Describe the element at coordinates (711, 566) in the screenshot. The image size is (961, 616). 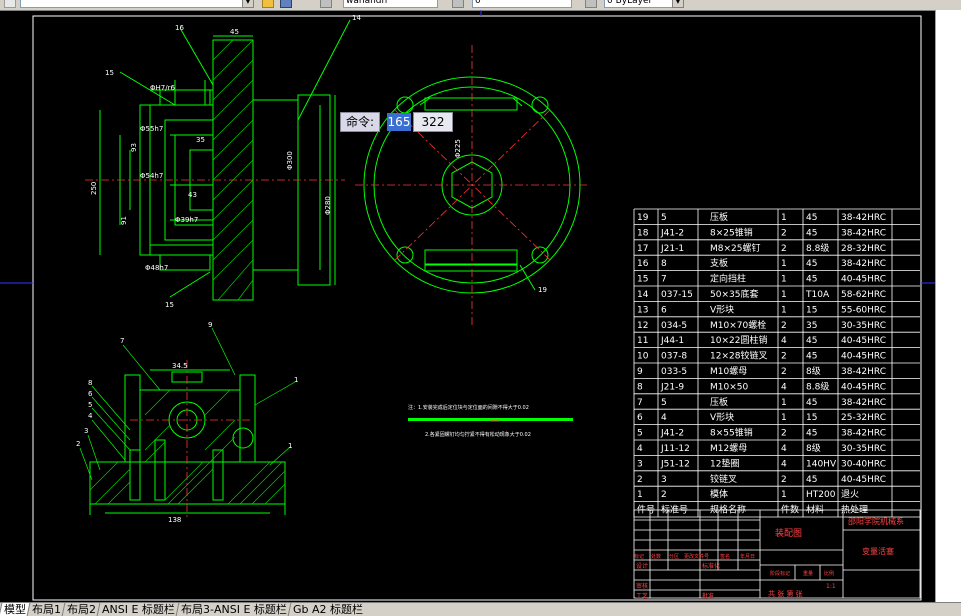
I see `svg-text: 标准化` at that location.